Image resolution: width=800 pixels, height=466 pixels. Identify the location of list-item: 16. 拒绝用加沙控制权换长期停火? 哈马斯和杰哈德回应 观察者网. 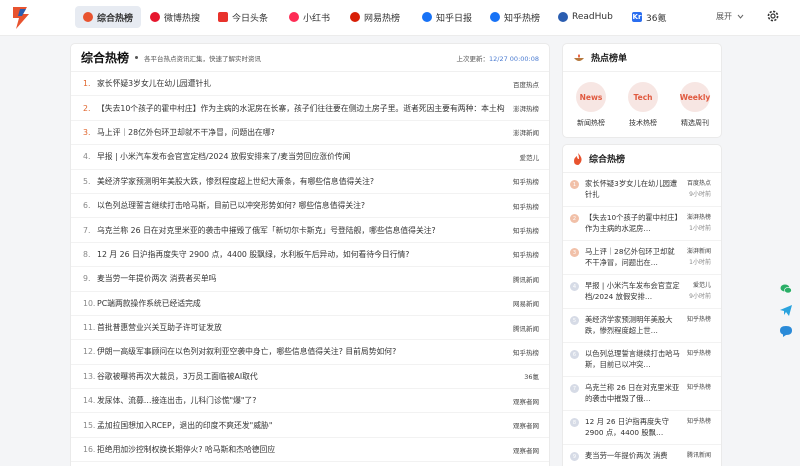
(310, 450).